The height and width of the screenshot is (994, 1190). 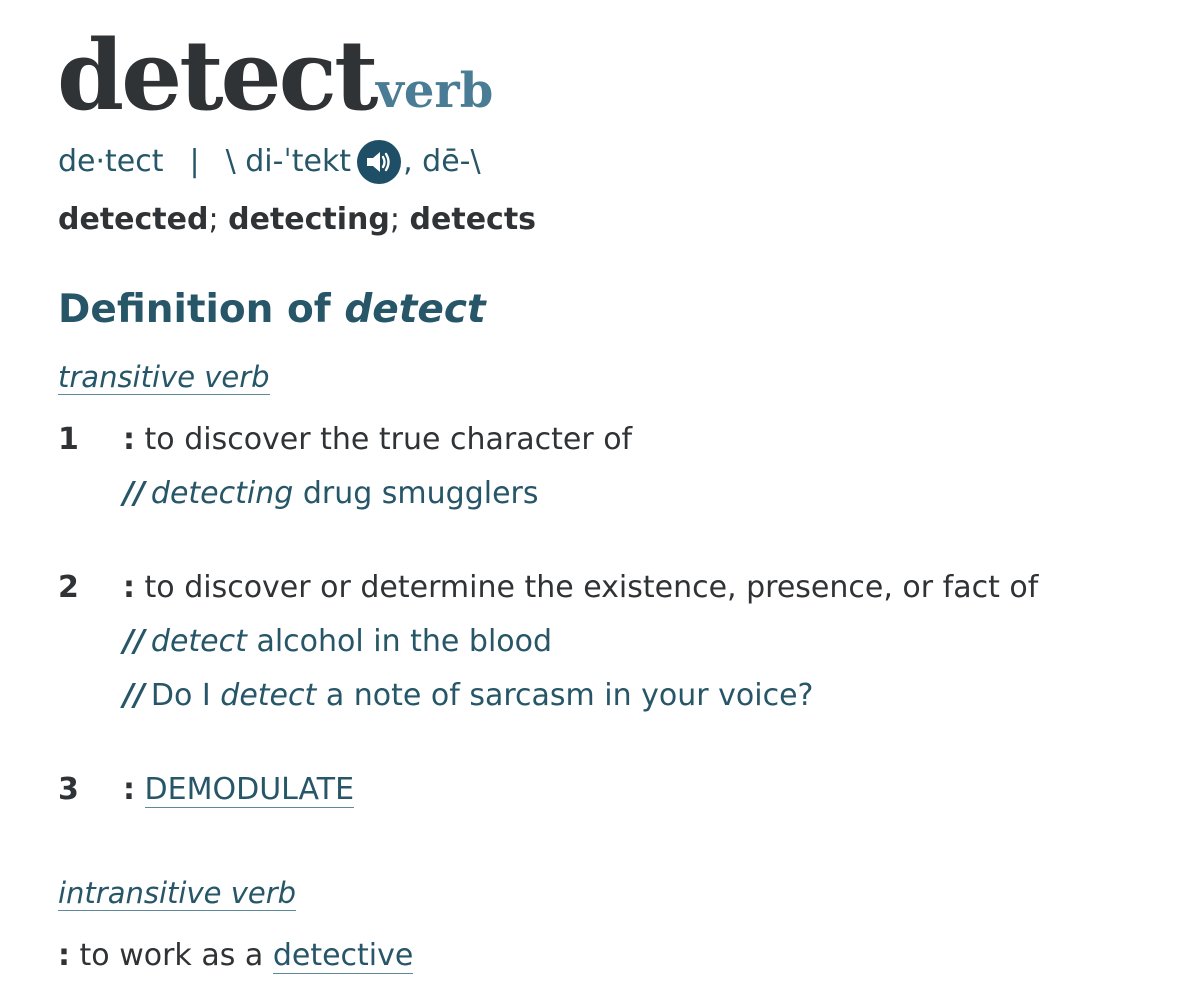 I want to click on transitive-verb-link: transitive verb, so click(x=164, y=377).